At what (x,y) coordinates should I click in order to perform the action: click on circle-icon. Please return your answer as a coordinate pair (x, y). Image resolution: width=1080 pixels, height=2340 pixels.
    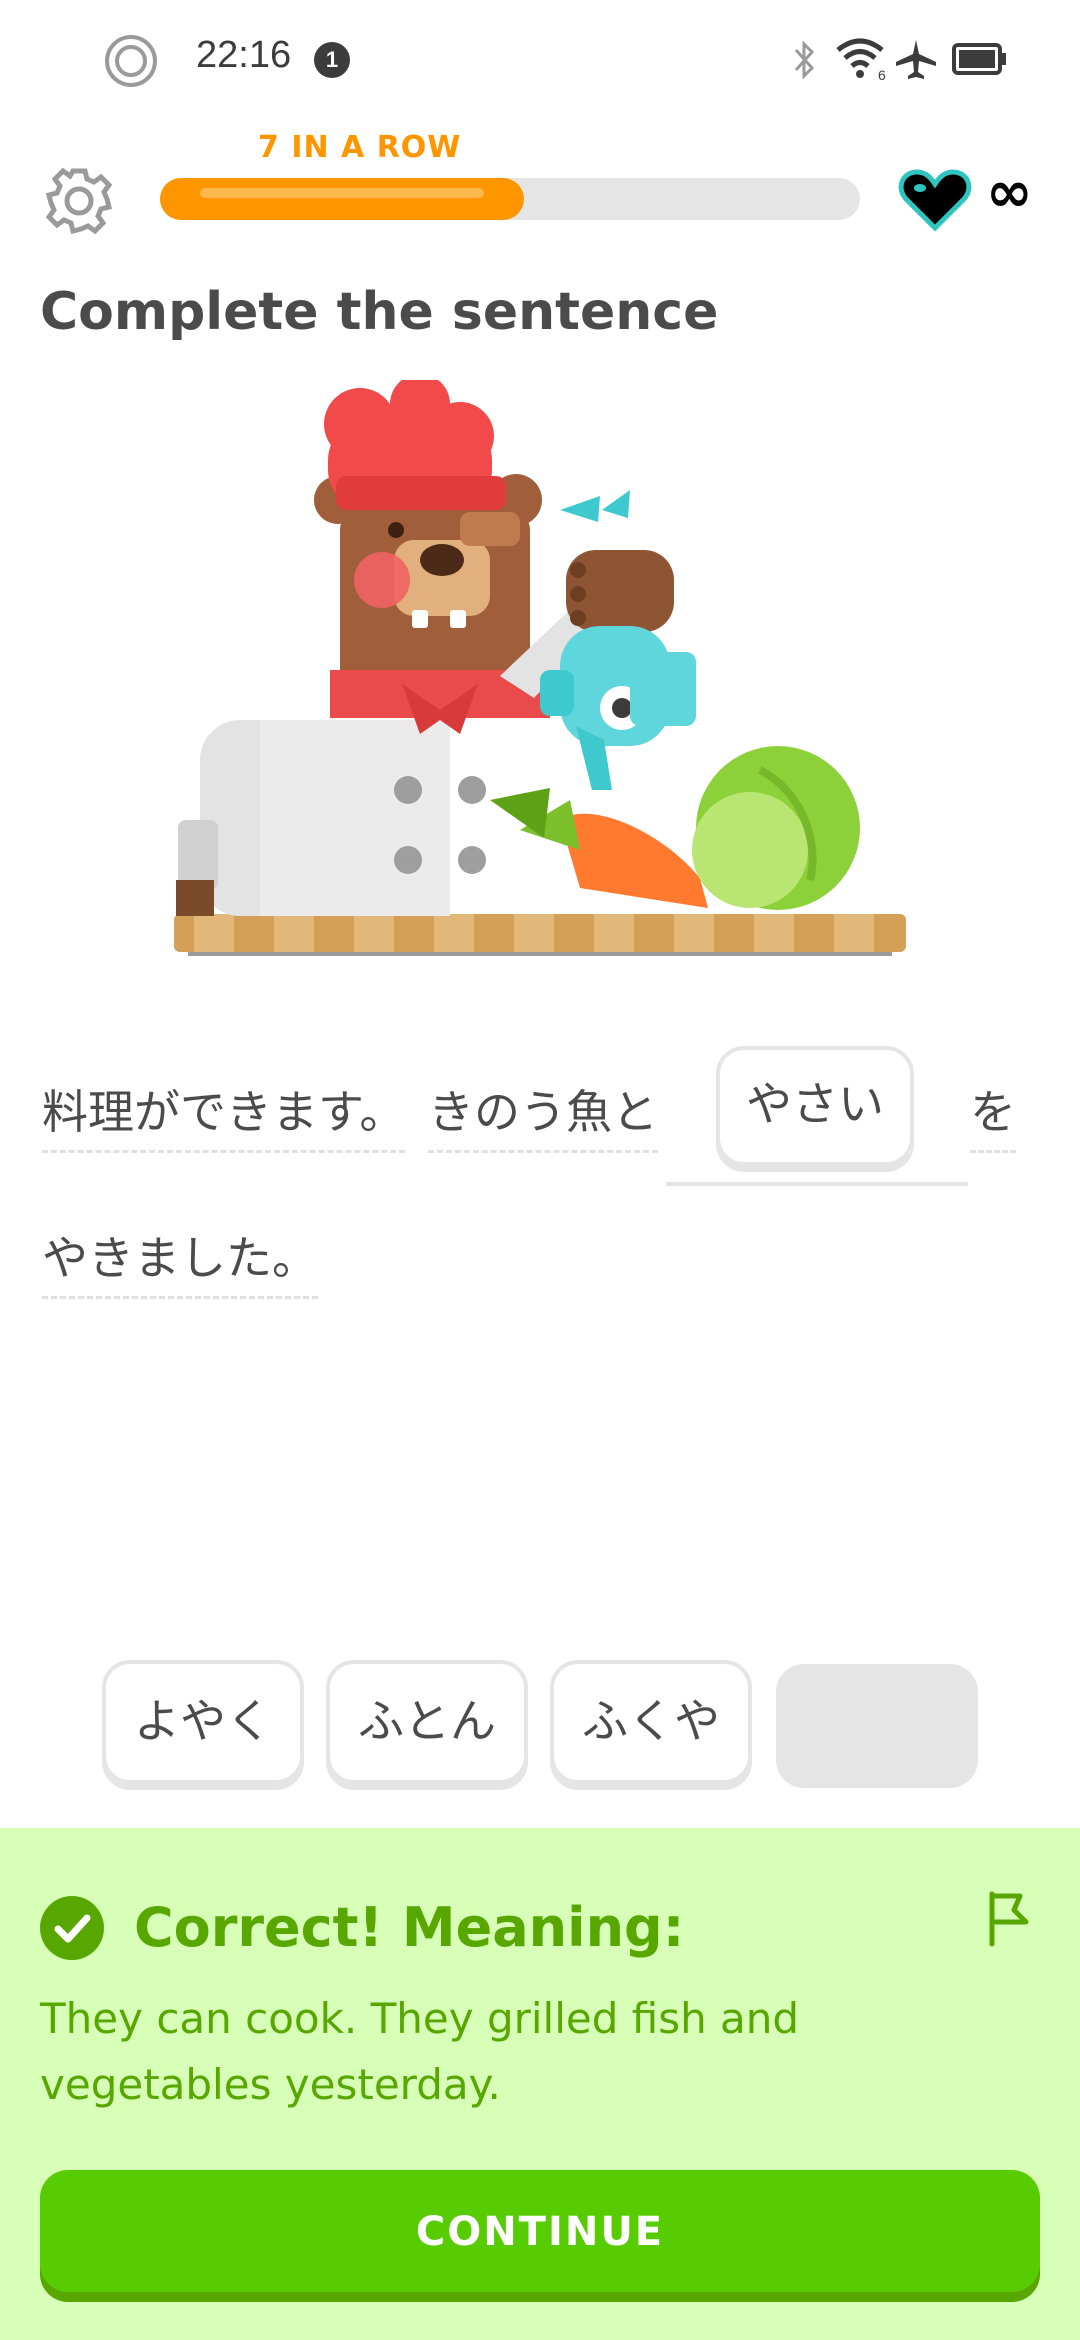
    Looking at the image, I should click on (131, 61).